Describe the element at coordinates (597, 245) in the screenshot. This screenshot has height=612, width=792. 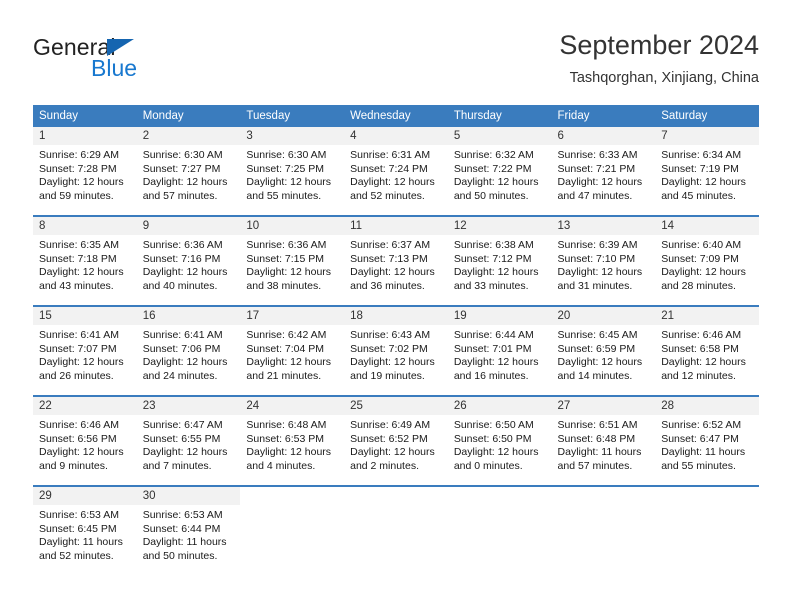
I see `sunrise-text: Sunrise: 6:39 AM` at that location.